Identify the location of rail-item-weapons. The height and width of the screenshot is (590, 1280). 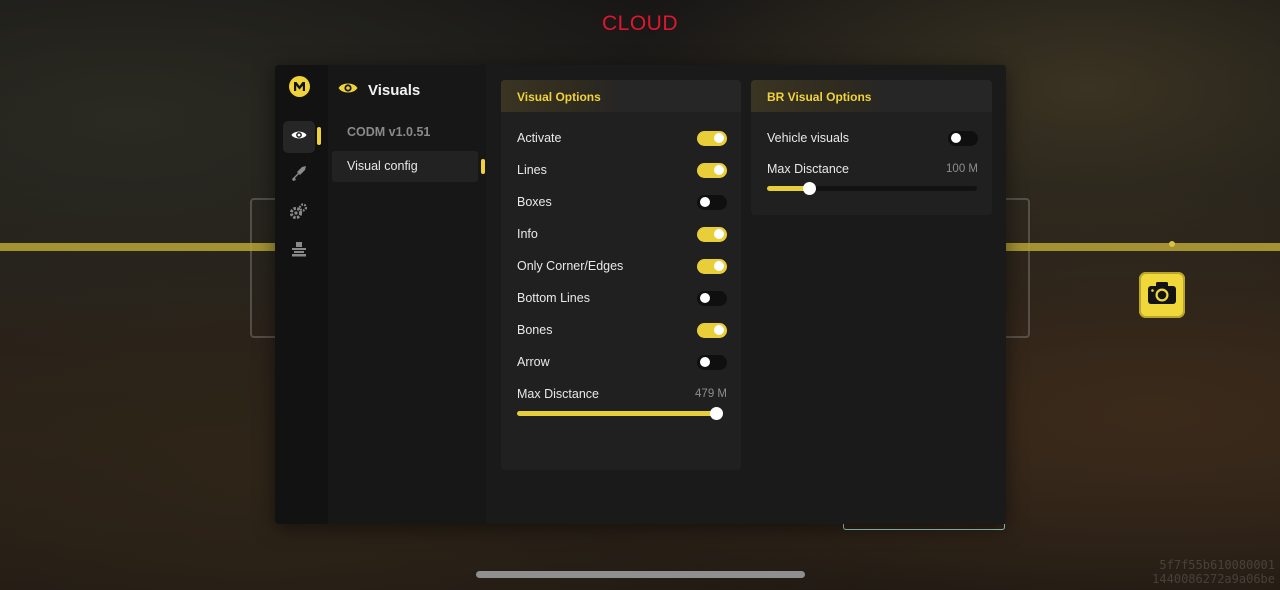
(299, 175).